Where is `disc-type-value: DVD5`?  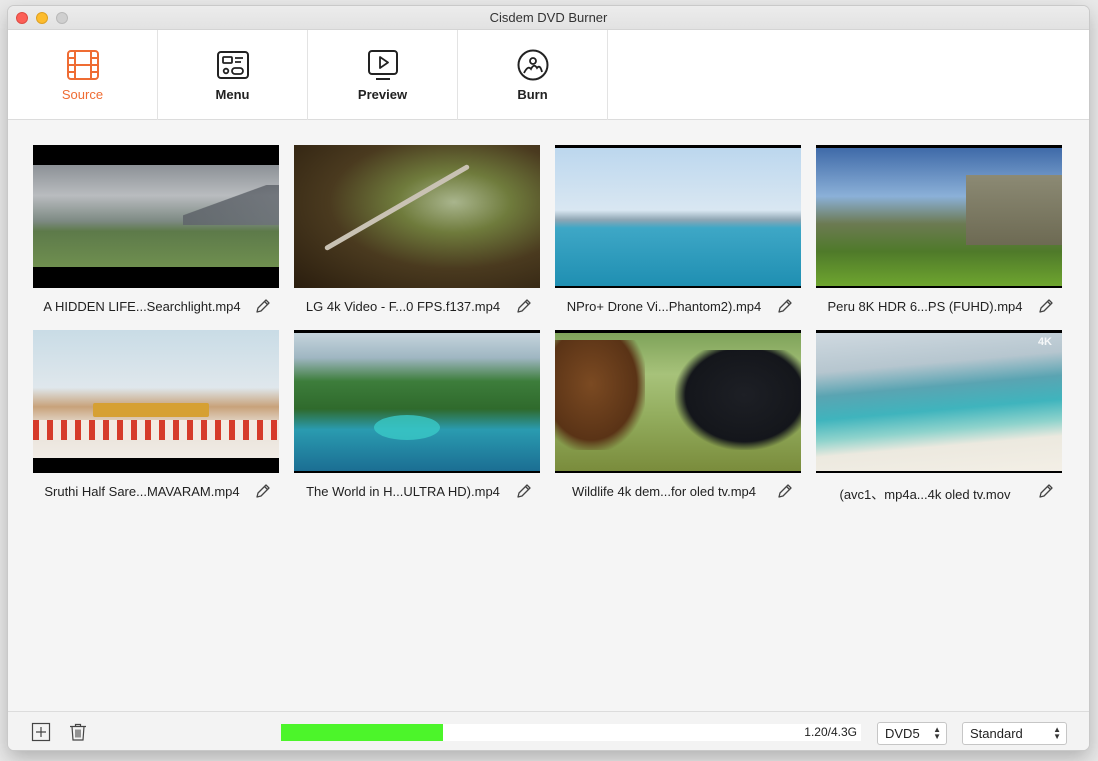
disc-type-value: DVD5 is located at coordinates (902, 733).